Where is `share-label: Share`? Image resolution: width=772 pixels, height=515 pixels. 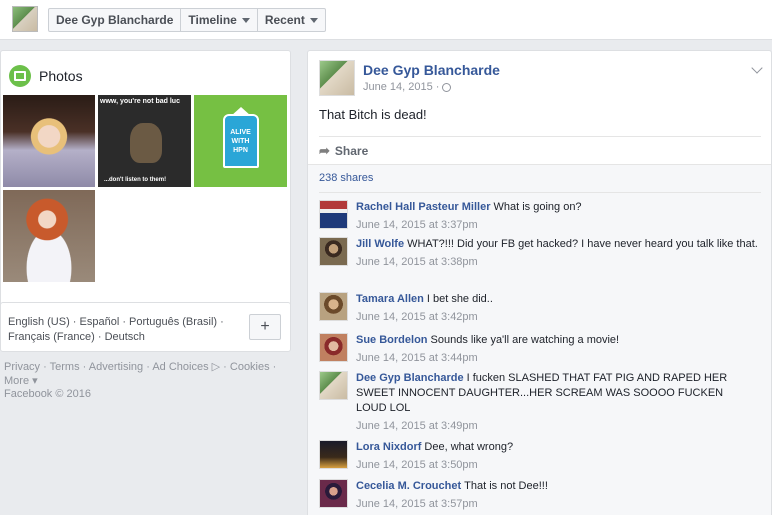 share-label: Share is located at coordinates (351, 151).